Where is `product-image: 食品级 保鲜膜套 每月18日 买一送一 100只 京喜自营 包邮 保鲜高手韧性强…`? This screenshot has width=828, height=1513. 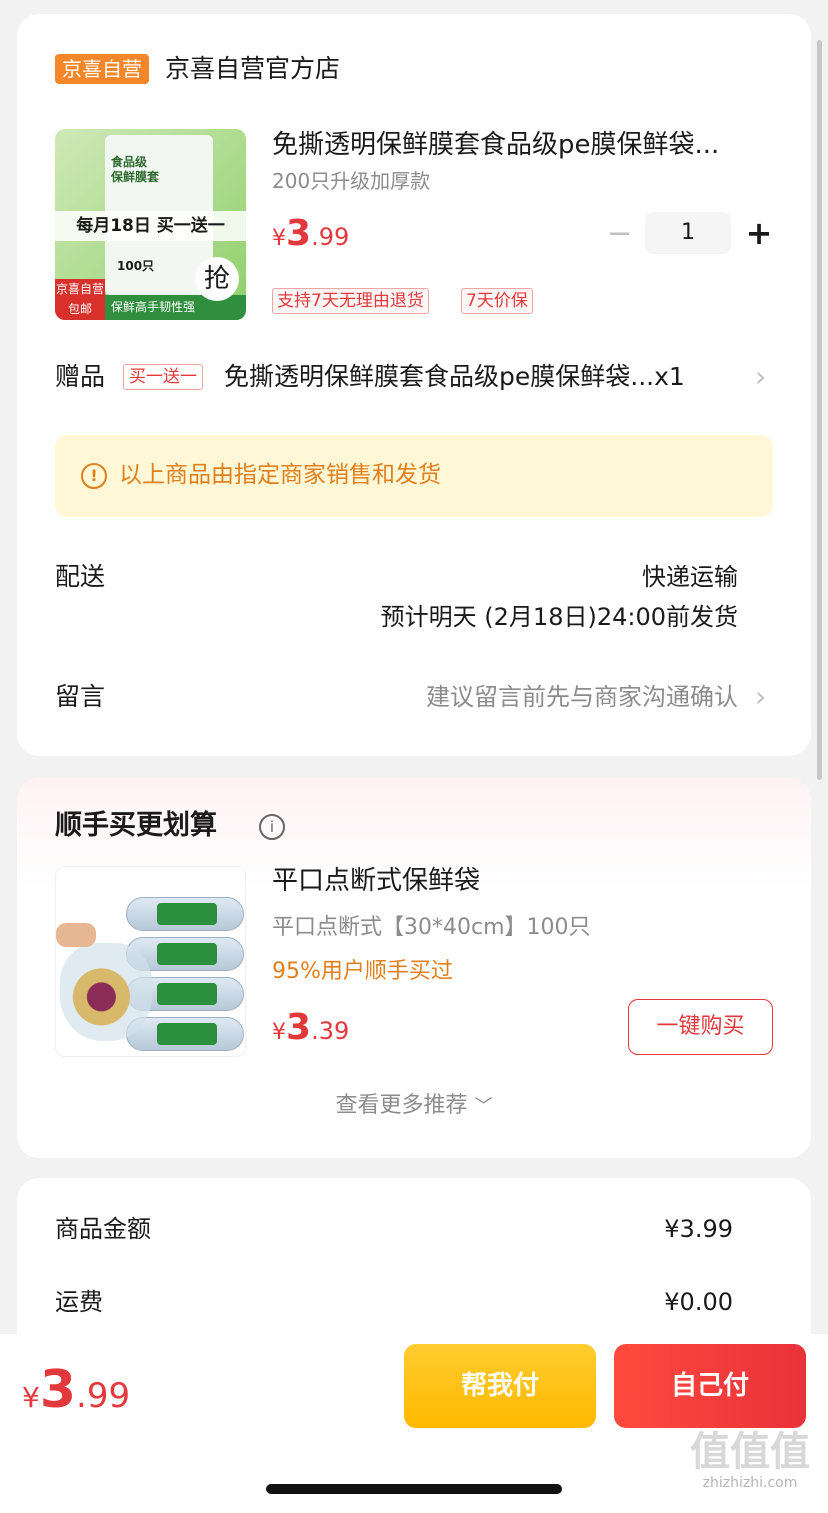 product-image: 食品级 保鲜膜套 每月18日 买一送一 100只 京喜自营 包邮 保鲜高手韧性强… is located at coordinates (150, 224).